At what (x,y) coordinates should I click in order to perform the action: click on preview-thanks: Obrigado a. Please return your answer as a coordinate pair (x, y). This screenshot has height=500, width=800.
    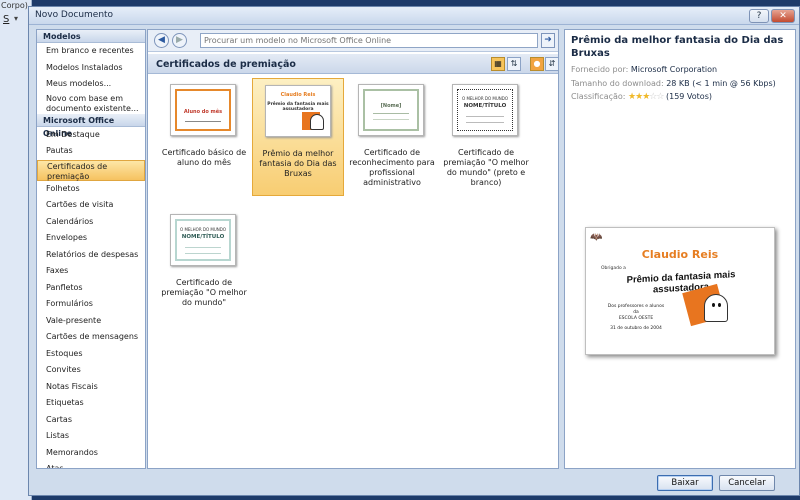
    Looking at the image, I should click on (613, 268).